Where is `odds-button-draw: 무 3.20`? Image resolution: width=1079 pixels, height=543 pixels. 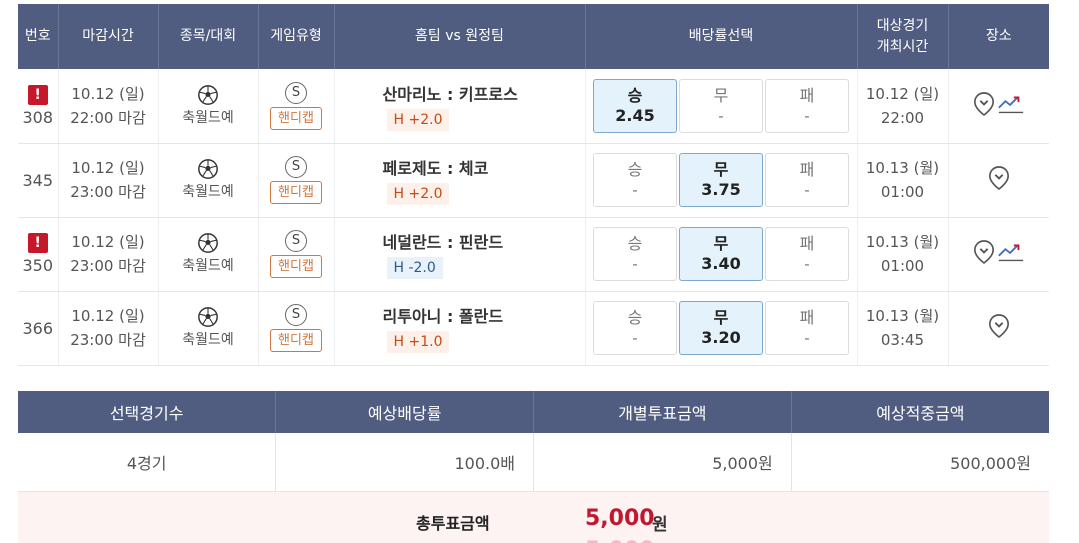
odds-button-draw: 무 3.20 is located at coordinates (721, 328).